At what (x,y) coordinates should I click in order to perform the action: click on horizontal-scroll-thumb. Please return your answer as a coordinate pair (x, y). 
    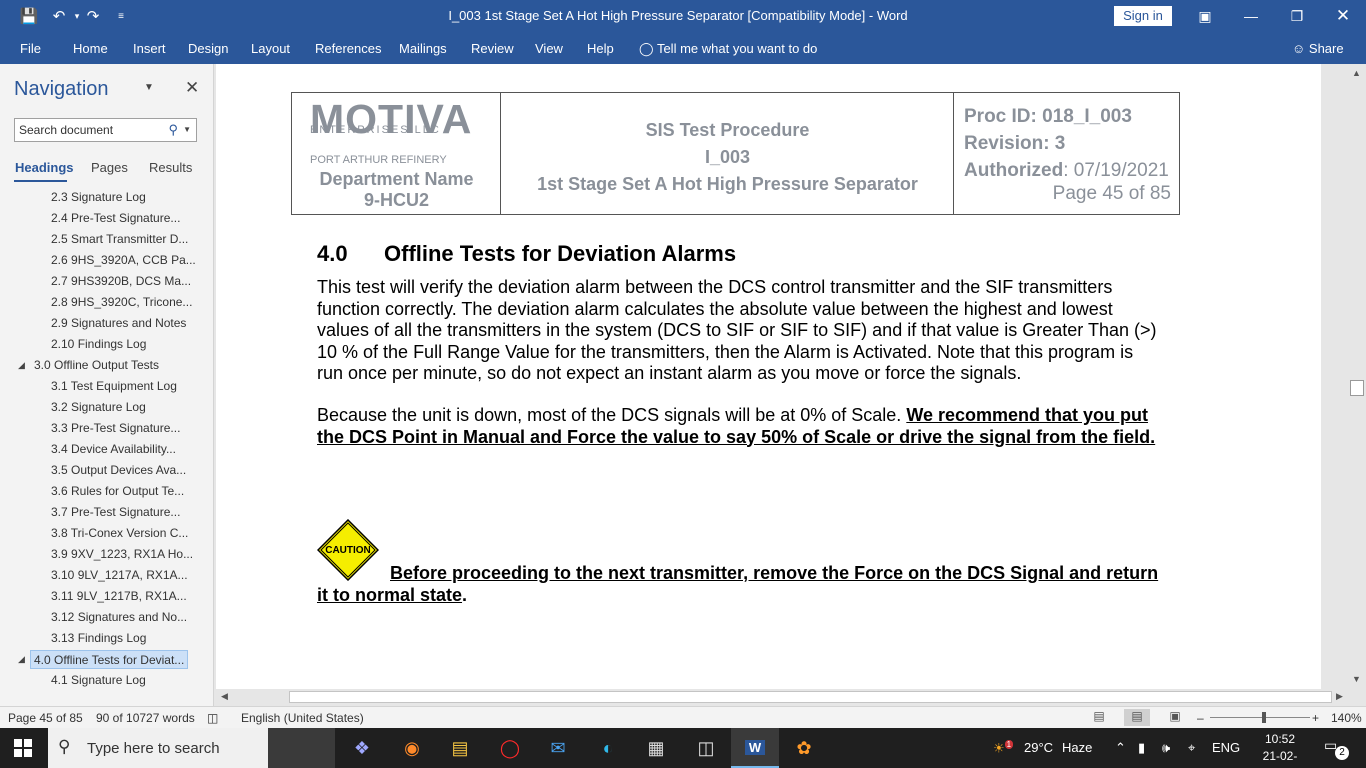
    Looking at the image, I should click on (810, 697).